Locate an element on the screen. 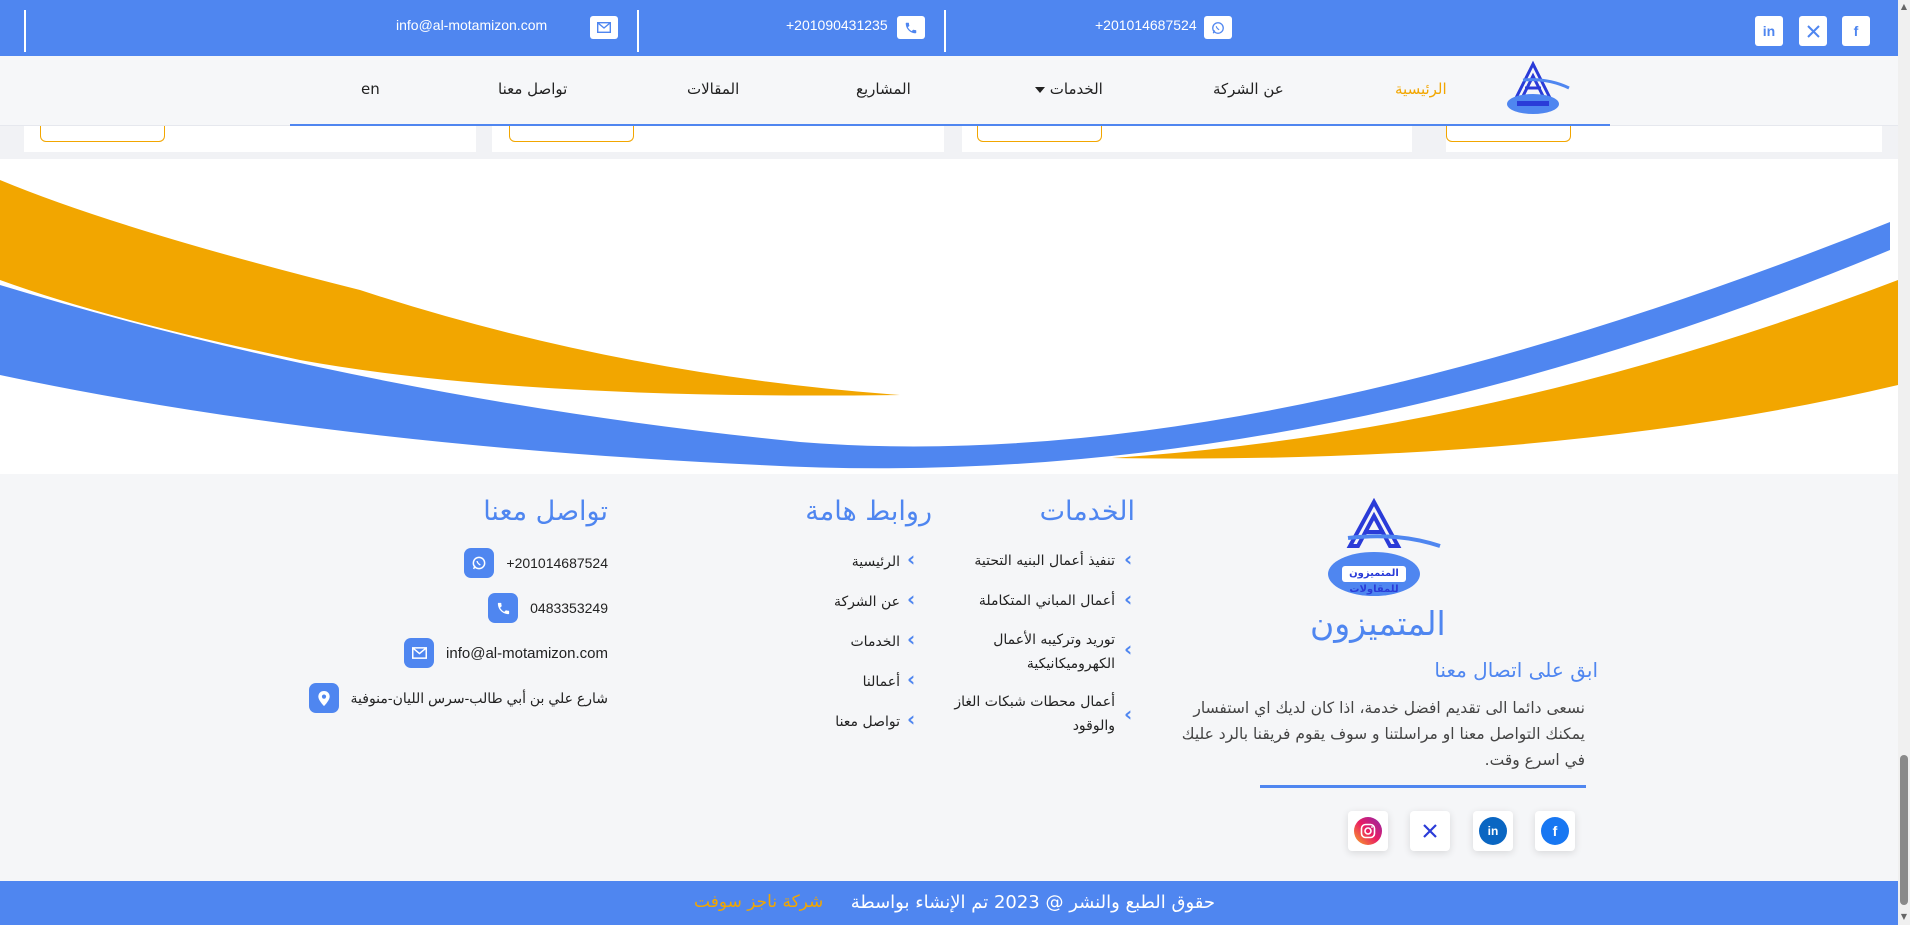 The height and width of the screenshot is (925, 1910). nav-articles: المقالات is located at coordinates (713, 89).